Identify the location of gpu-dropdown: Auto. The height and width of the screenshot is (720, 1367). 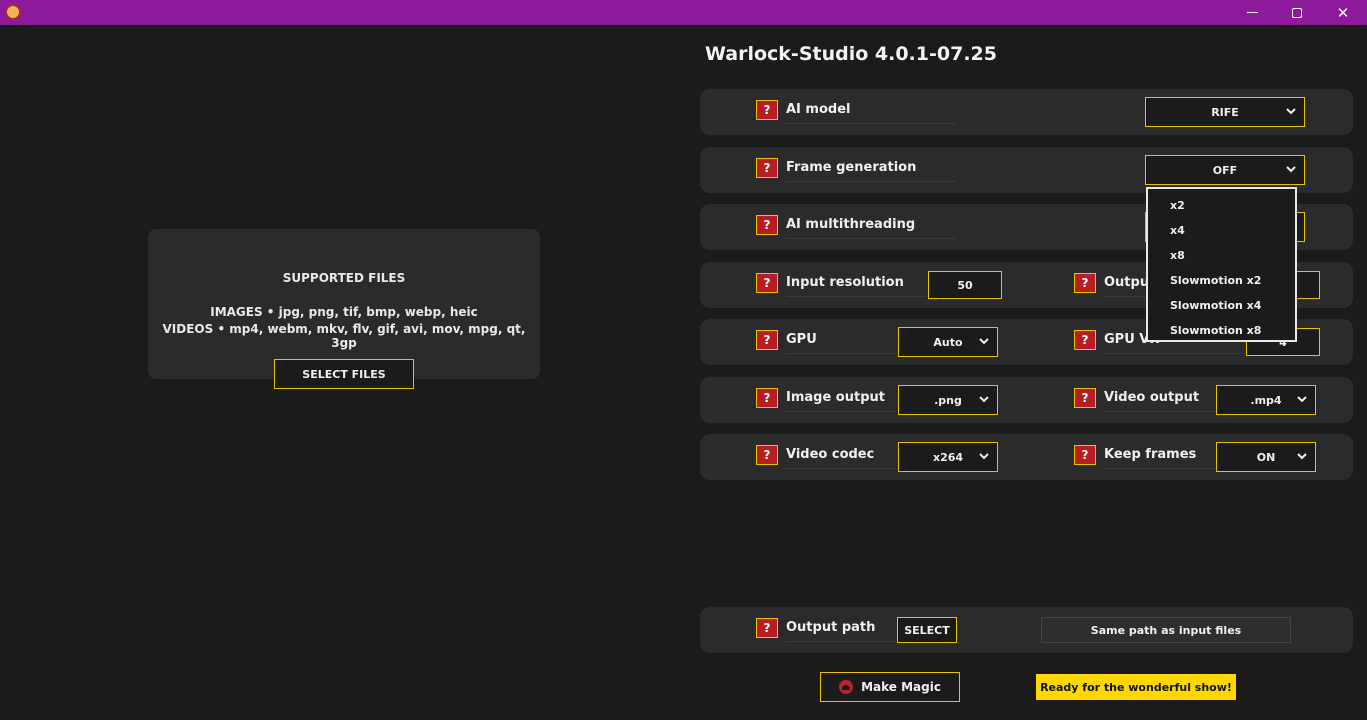
(948, 342).